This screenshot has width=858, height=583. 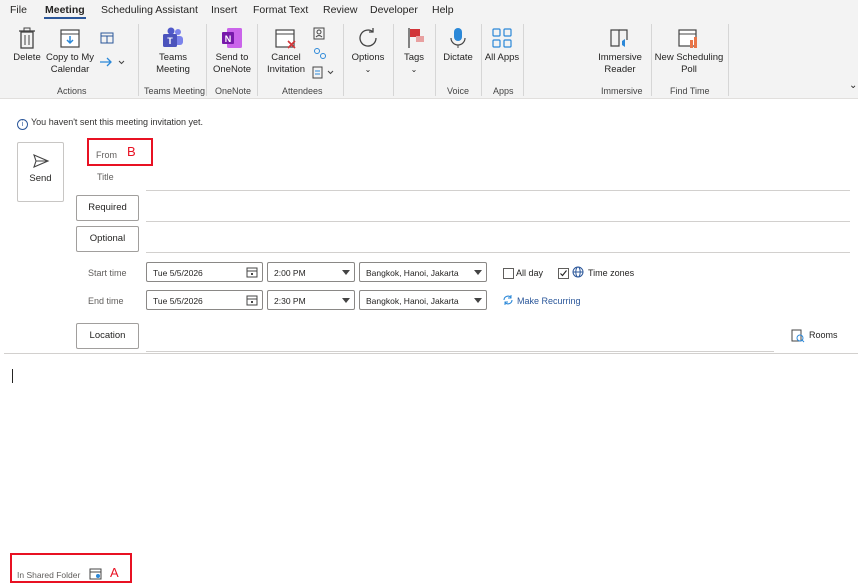 I want to click on send-button: Send, so click(x=40, y=172).